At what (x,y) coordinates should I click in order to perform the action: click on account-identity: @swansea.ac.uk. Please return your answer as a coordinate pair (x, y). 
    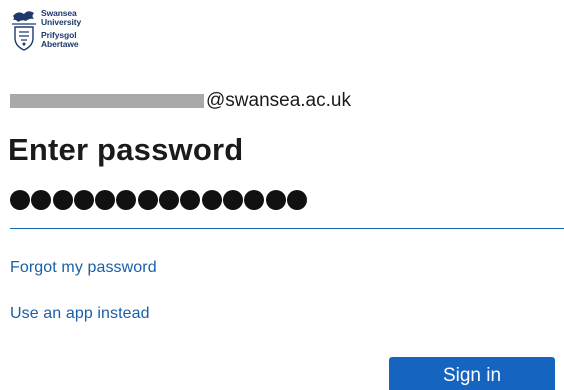
    Looking at the image, I should click on (180, 101).